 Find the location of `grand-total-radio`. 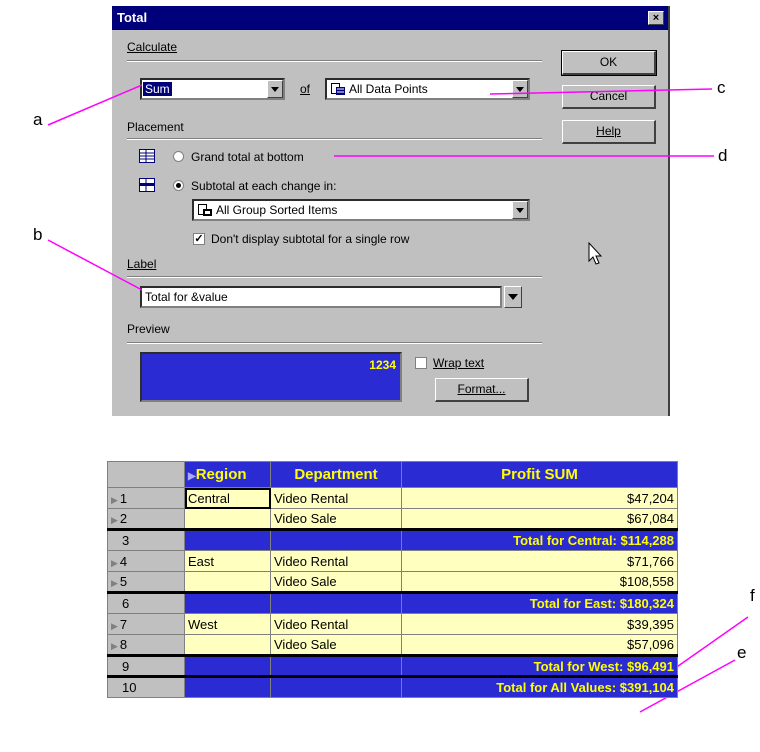

grand-total-radio is located at coordinates (178, 156).